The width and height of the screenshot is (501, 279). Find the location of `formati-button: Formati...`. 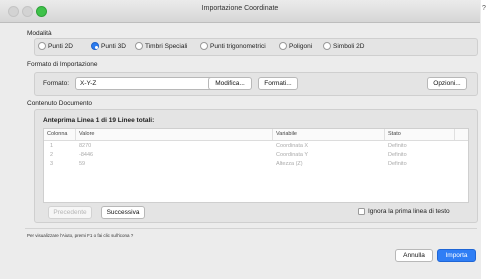

formati-button: Formati... is located at coordinates (278, 83).